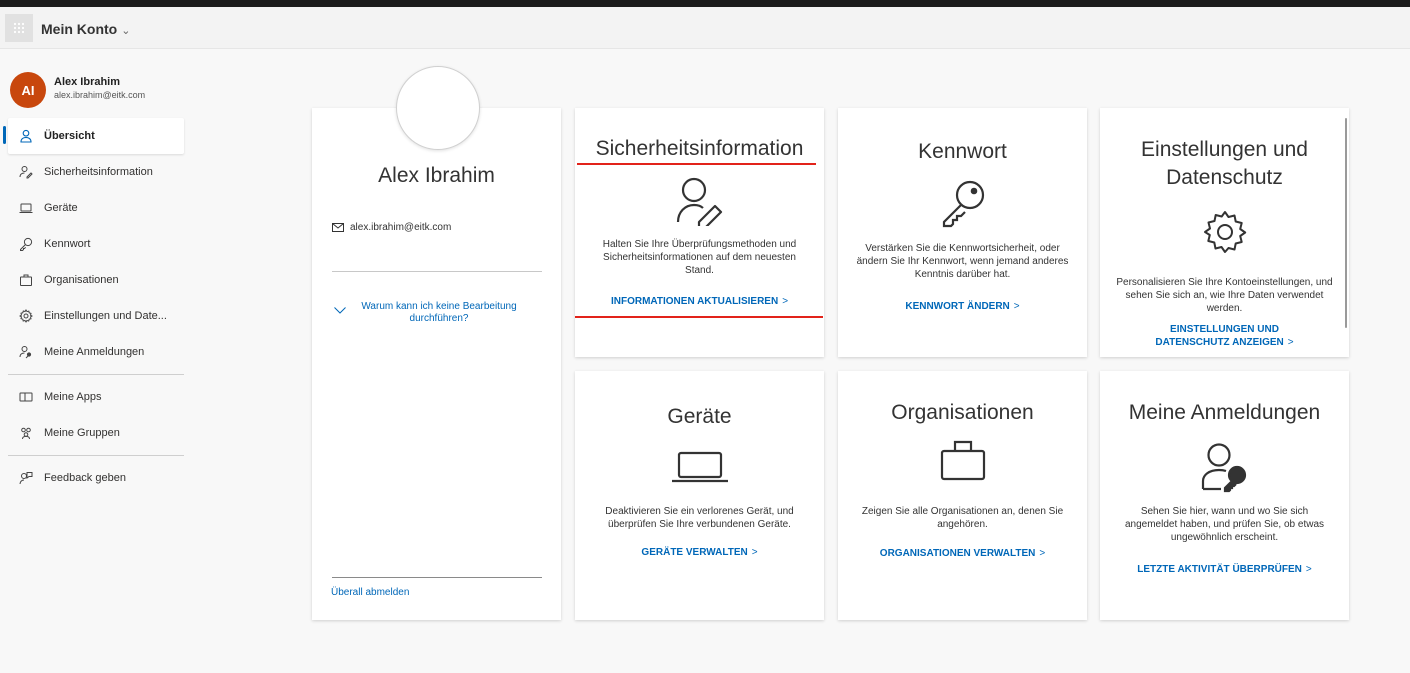 This screenshot has height=673, width=1410. Describe the element at coordinates (26, 397) in the screenshot. I see `apps-icon` at that location.